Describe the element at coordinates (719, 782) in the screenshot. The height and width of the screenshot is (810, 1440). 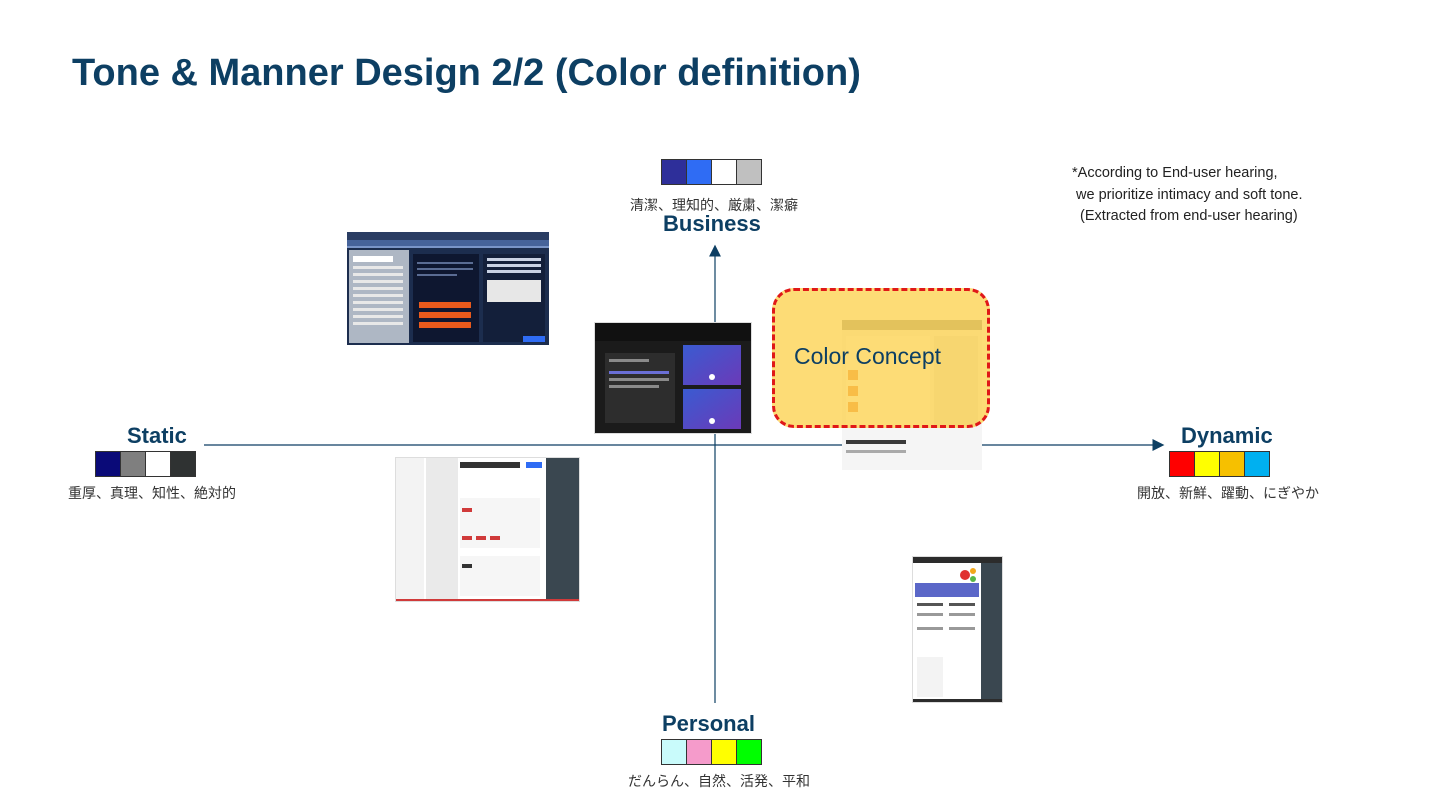
I see `personal-description: だんらん、自然、活発、平和` at that location.